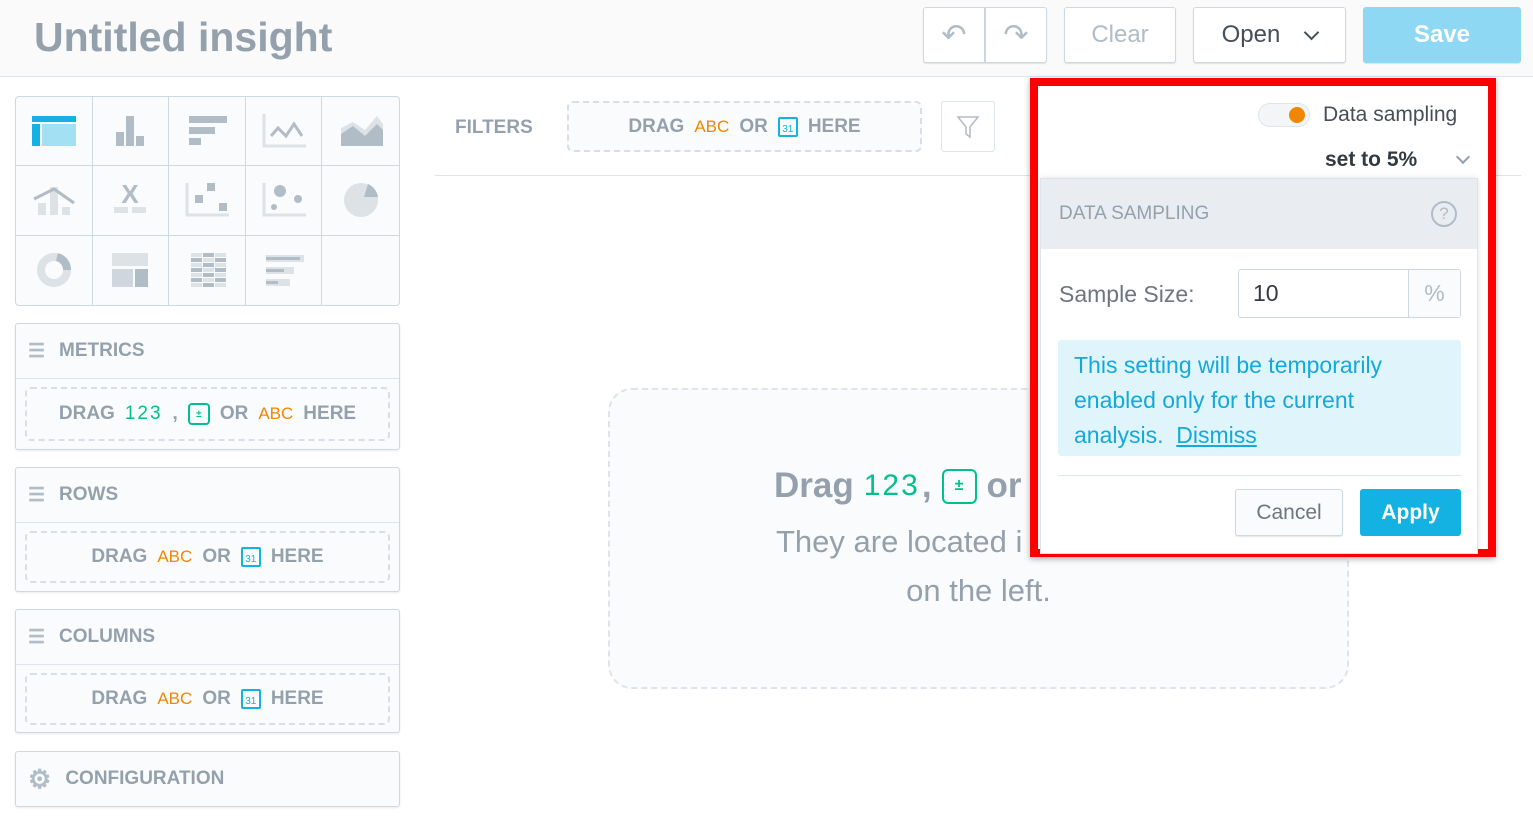  I want to click on insight-title: Untitled insight, so click(183, 37).